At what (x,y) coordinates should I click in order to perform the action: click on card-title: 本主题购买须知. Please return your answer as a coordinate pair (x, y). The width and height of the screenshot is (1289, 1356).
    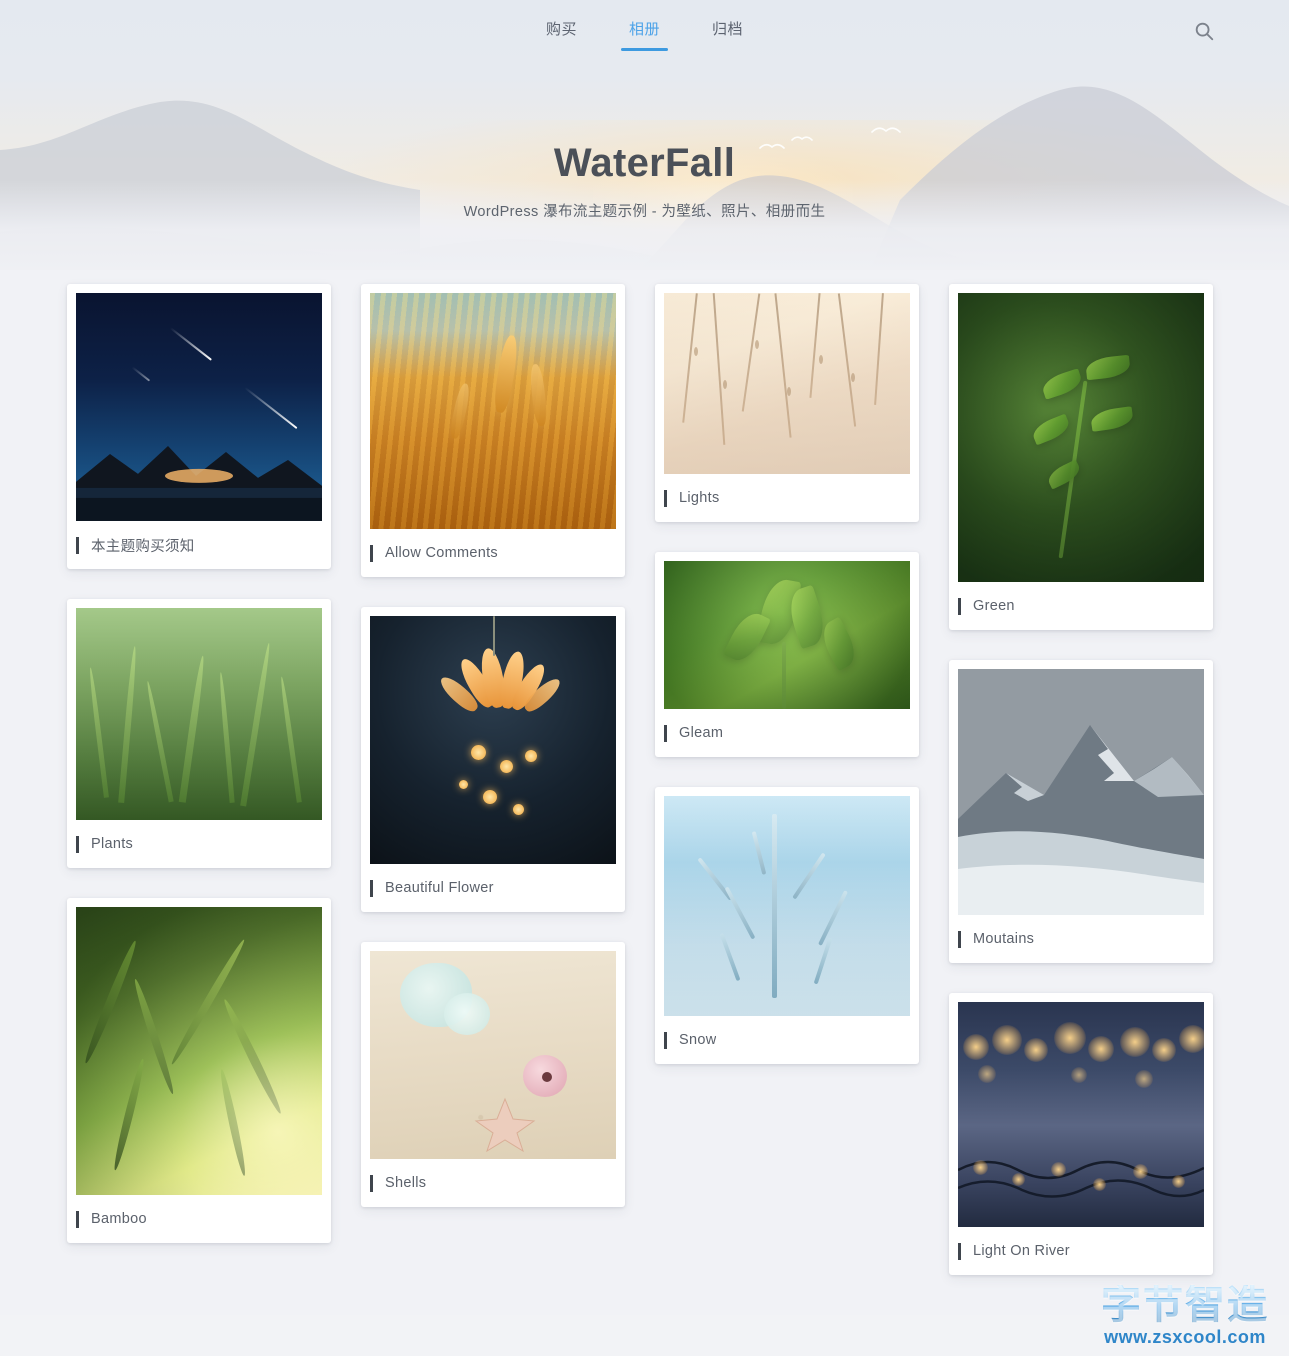
    Looking at the image, I should click on (143, 546).